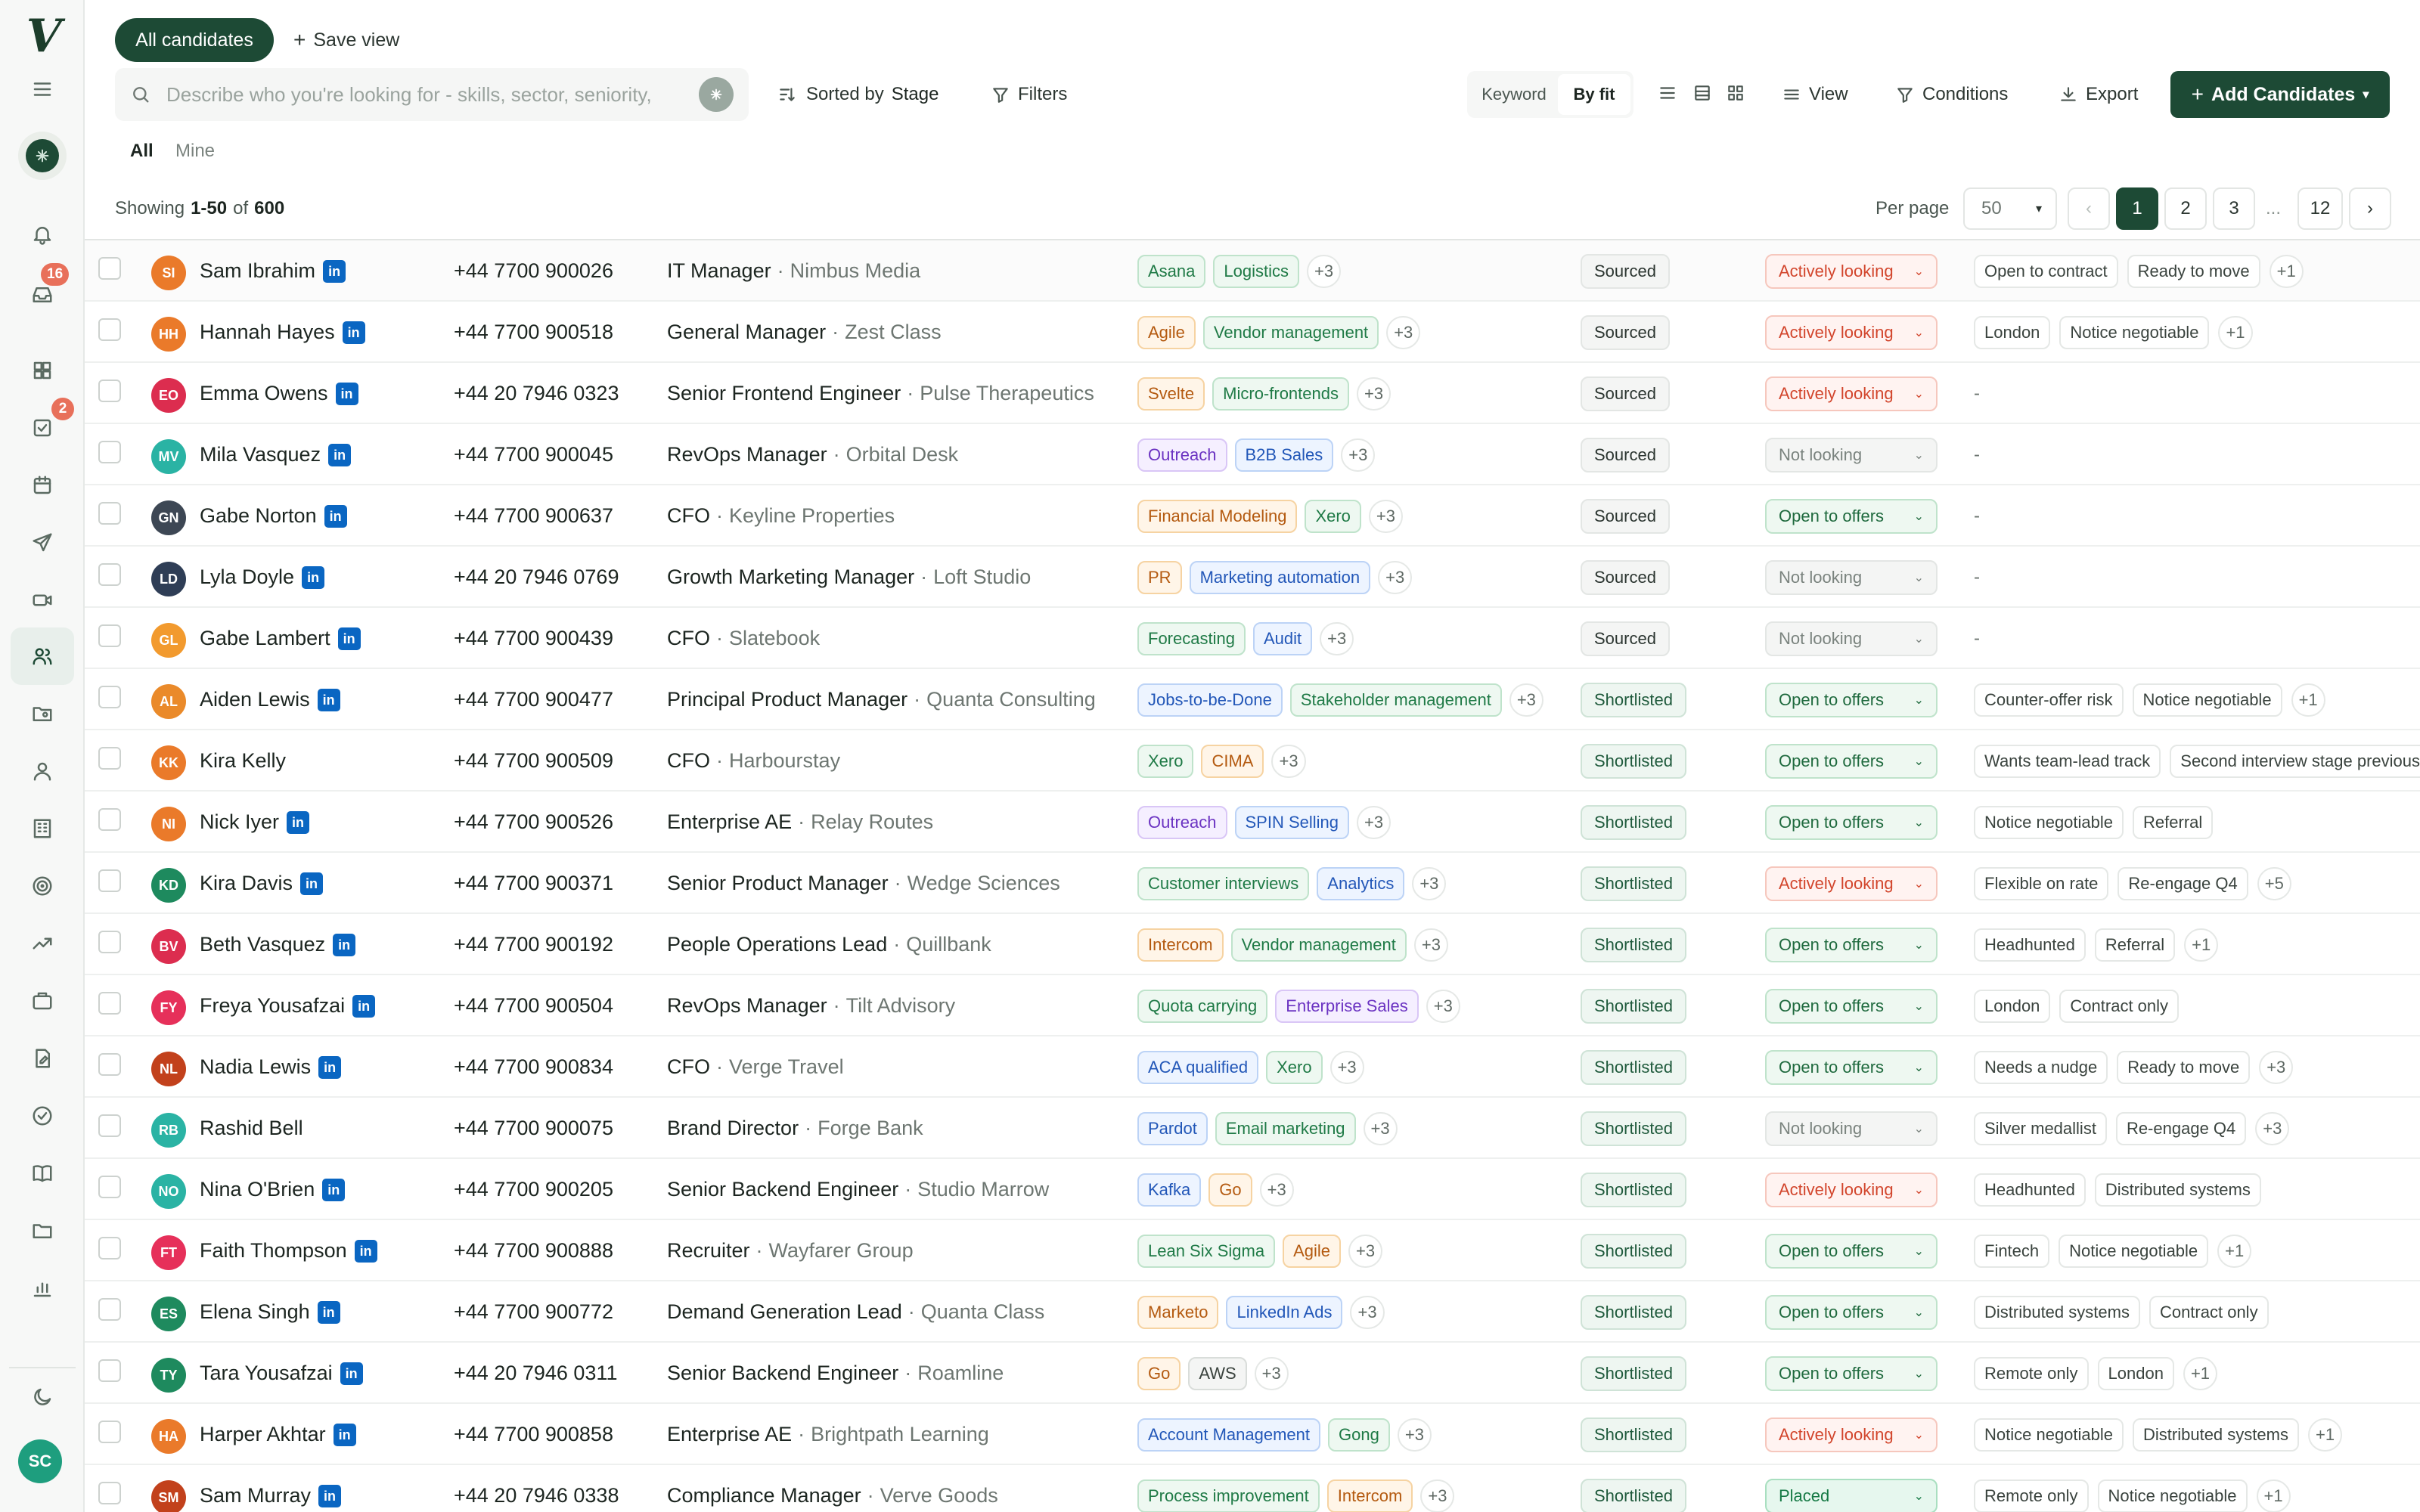 This screenshot has height=1512, width=2420. What do you see at coordinates (194, 40) in the screenshot?
I see `tab-all-candidates: All candidates` at bounding box center [194, 40].